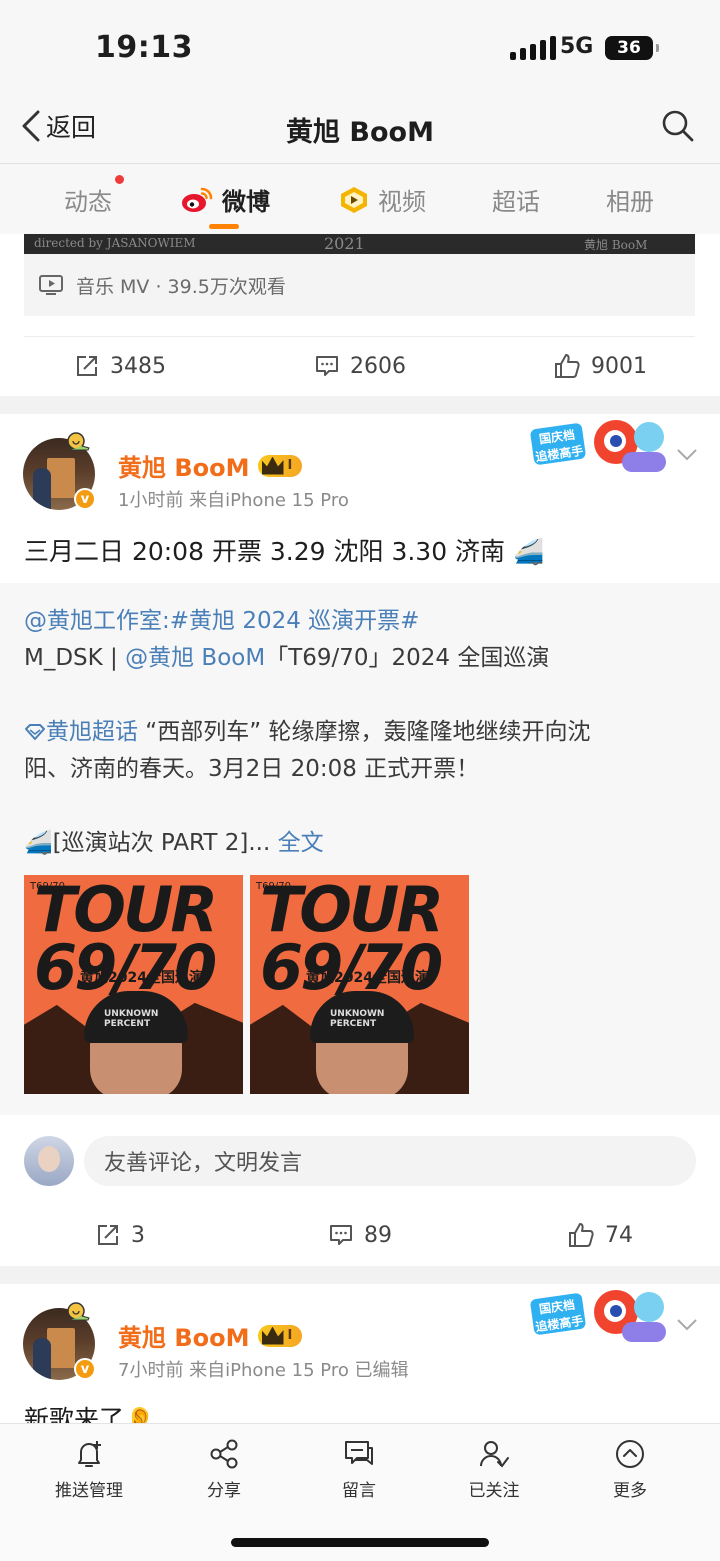 This screenshot has width=720, height=1561. I want to click on mention-link: @黄旭工作室, so click(93, 621).